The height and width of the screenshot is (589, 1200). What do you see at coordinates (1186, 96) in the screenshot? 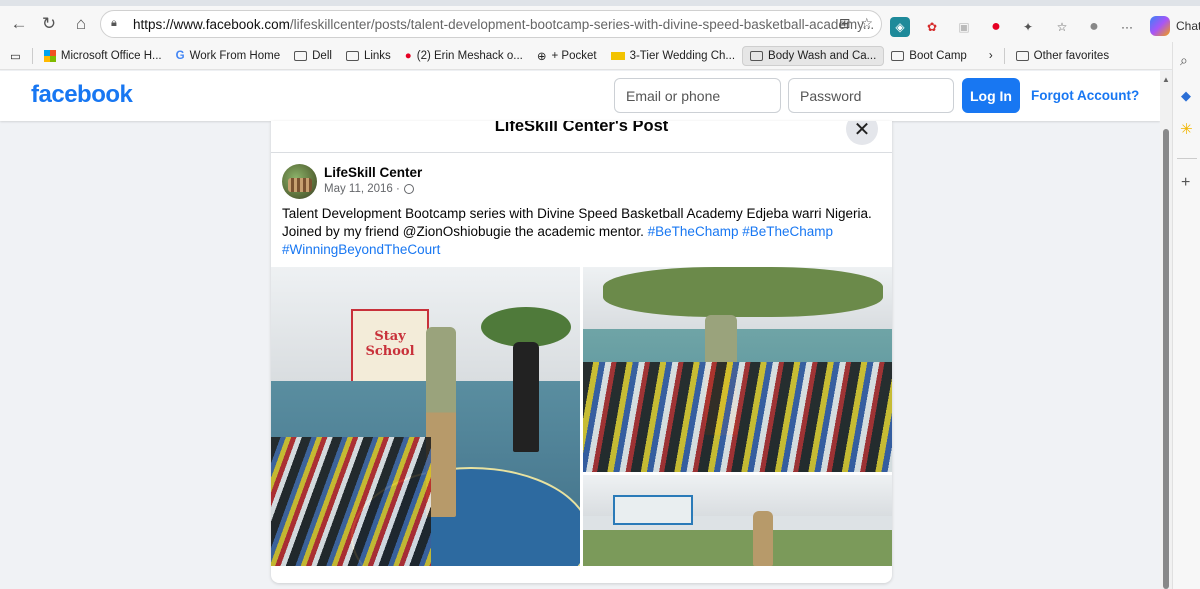
I see `shopping-tag-icon: ◆` at bounding box center [1186, 96].